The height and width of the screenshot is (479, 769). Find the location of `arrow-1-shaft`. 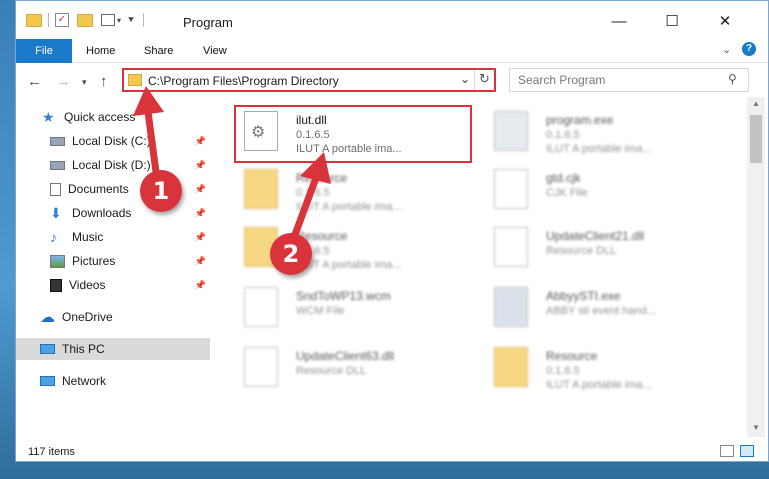

arrow-1-shaft is located at coordinates (152, 142).